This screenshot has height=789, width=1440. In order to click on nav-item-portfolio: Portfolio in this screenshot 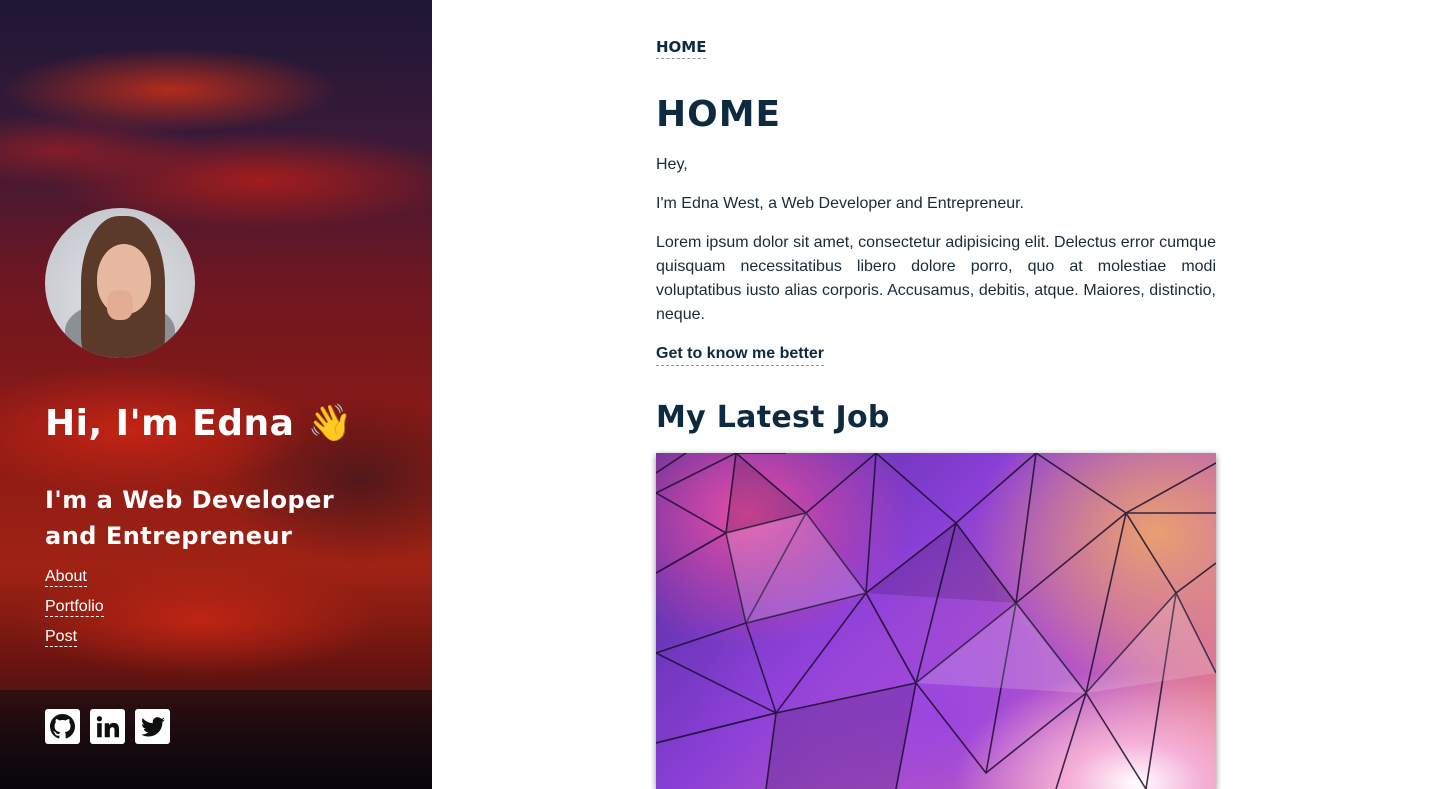, I will do `click(74, 613)`.